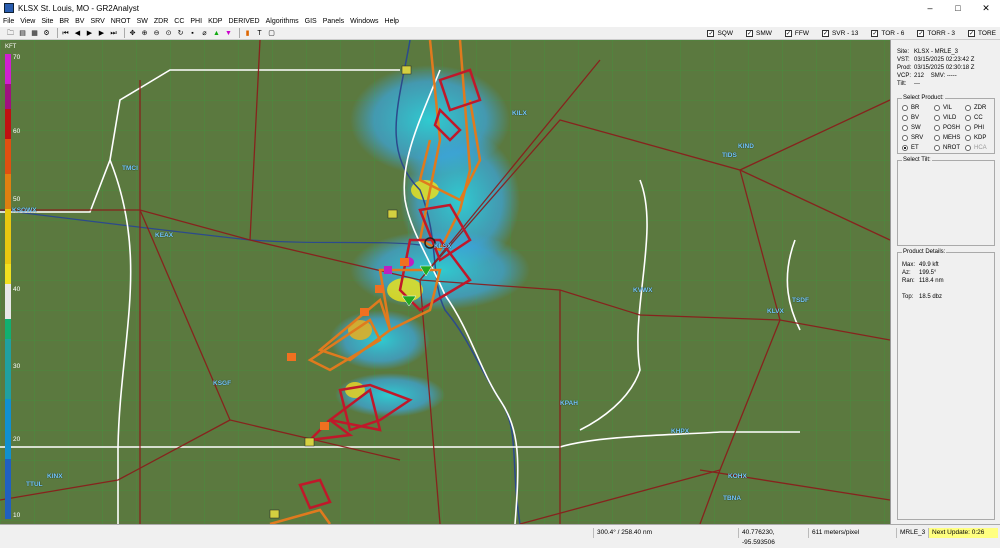 The image size is (1000, 548). What do you see at coordinates (643, 290) in the screenshot?
I see `site-kvwx: KVWX` at bounding box center [643, 290].